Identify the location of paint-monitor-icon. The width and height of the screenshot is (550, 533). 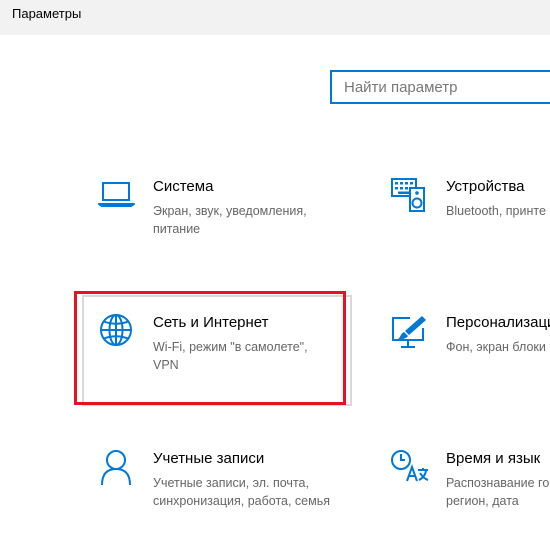
(409, 332).